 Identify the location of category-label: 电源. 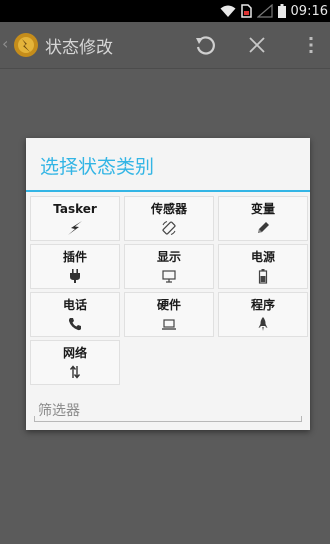
(262, 257).